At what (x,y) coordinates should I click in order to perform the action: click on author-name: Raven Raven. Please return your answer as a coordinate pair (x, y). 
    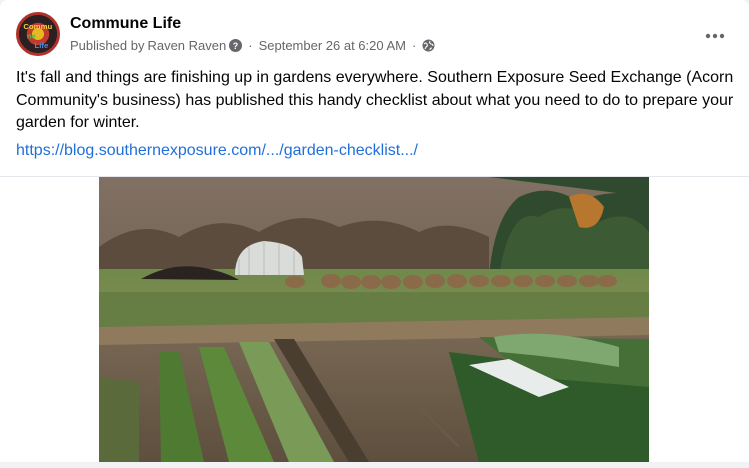
    Looking at the image, I should click on (186, 45).